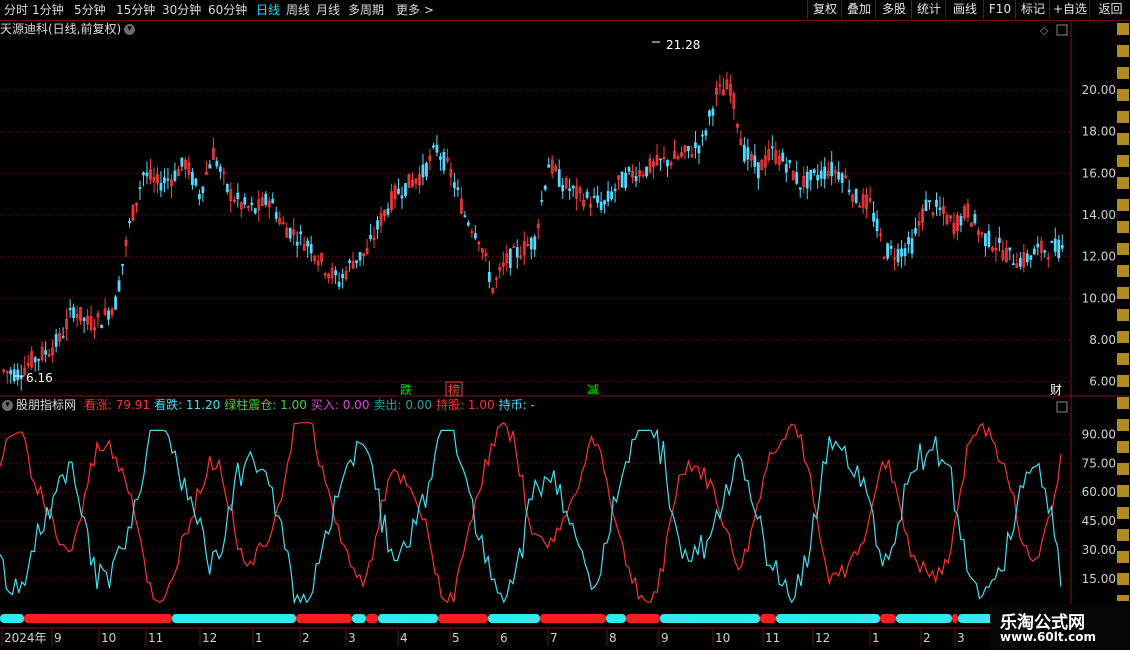  What do you see at coordinates (1062, 30) in the screenshot?
I see `panel-toggle-icon` at bounding box center [1062, 30].